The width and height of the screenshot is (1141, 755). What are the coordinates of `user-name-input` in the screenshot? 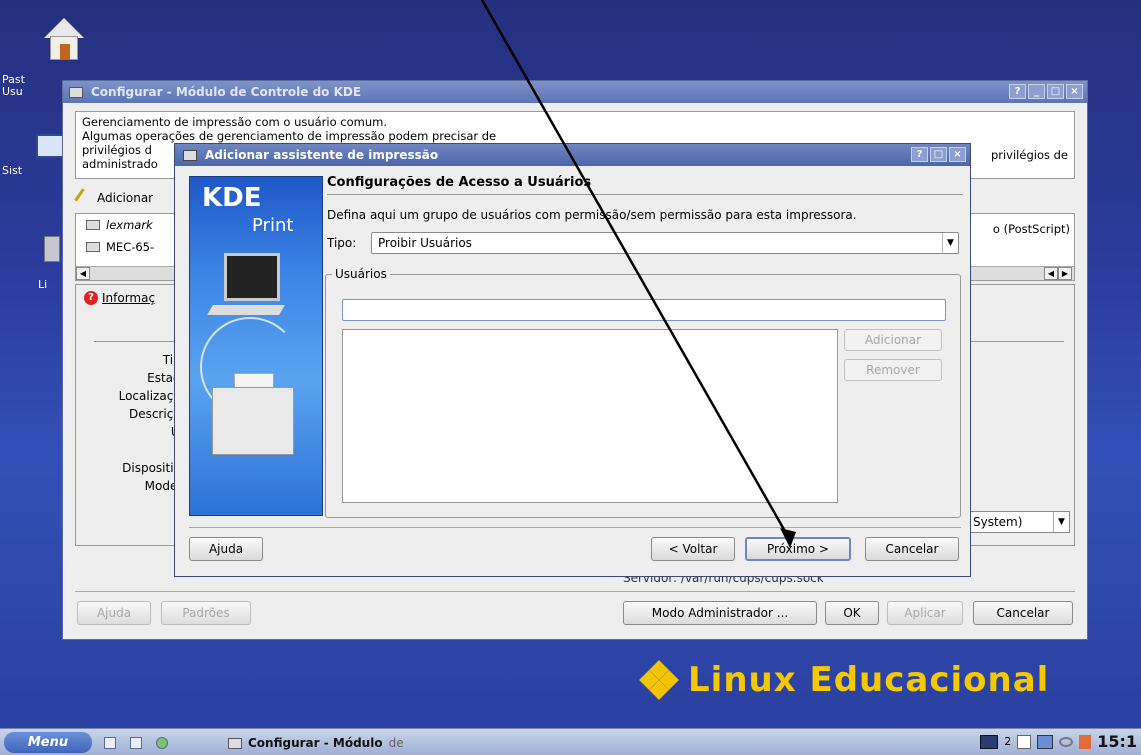 It's located at (644, 310).